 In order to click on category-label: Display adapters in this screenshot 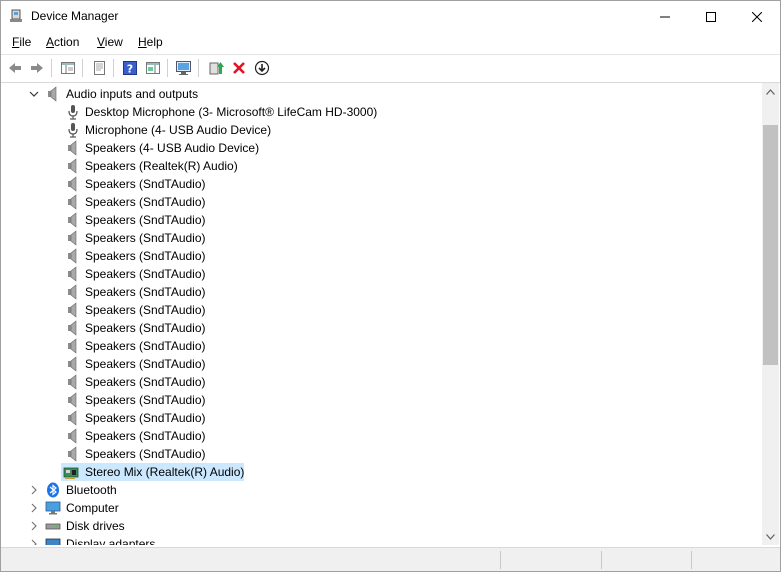, I will do `click(111, 541)`.